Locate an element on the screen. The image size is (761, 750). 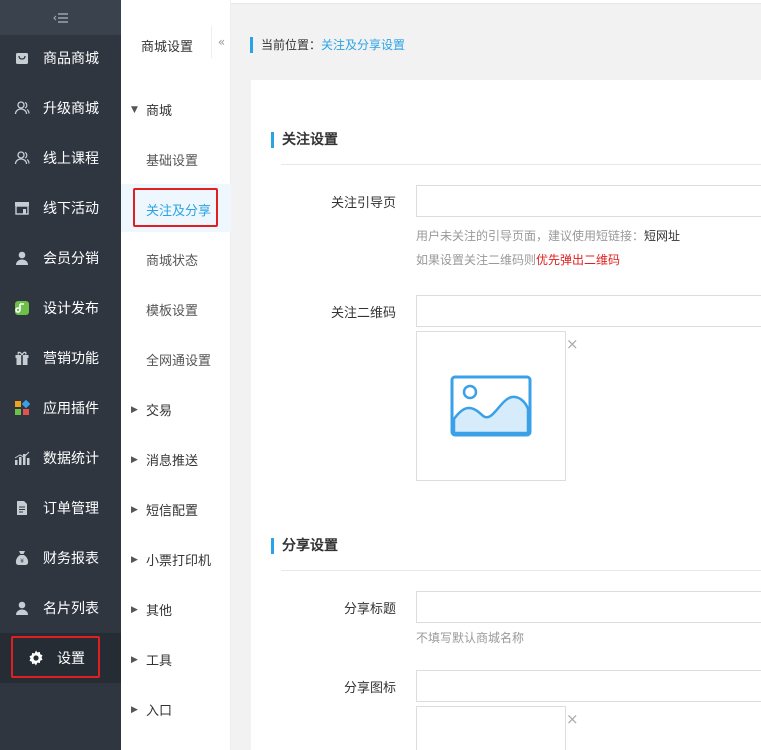
subnav-item-status: 商城状态 is located at coordinates (172, 259).